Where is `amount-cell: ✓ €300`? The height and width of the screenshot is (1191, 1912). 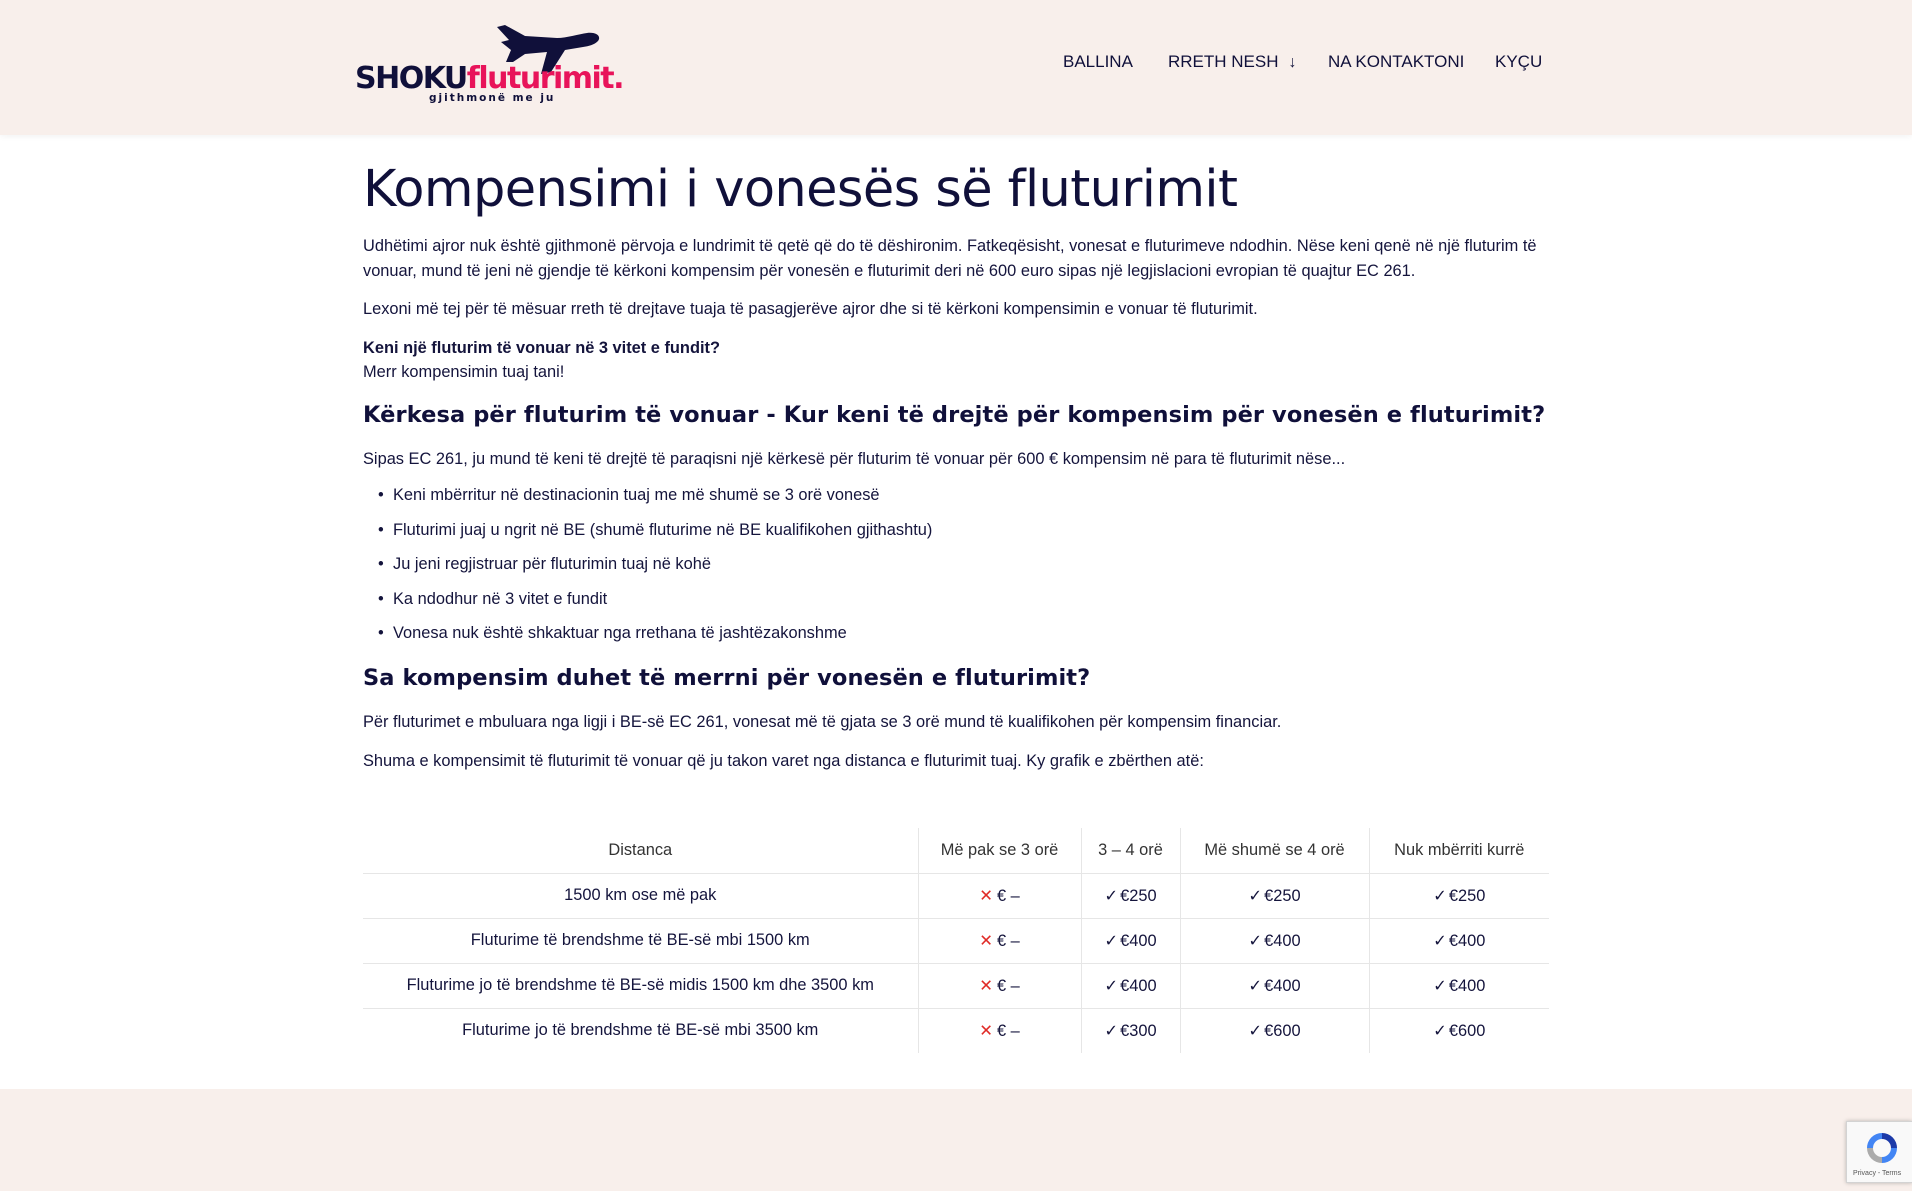
amount-cell: ✓ €300 is located at coordinates (1130, 1030).